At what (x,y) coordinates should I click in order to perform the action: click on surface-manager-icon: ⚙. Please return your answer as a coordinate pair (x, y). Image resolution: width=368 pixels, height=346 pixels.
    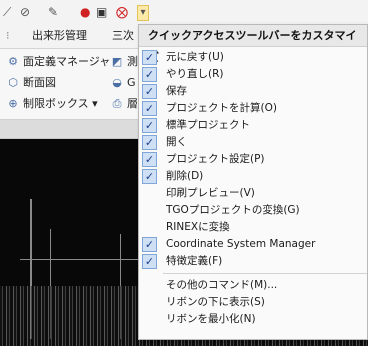
    Looking at the image, I should click on (13, 61).